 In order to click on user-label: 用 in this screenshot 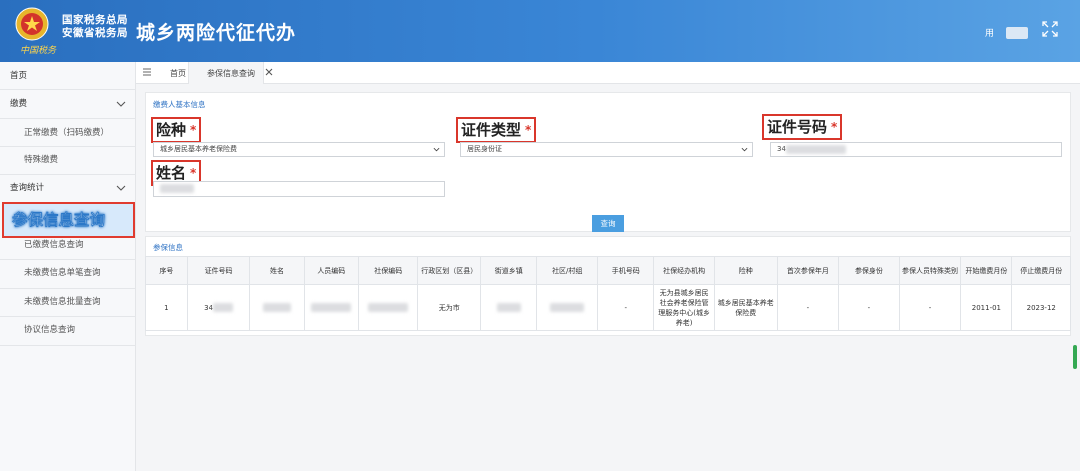, I will do `click(989, 32)`.